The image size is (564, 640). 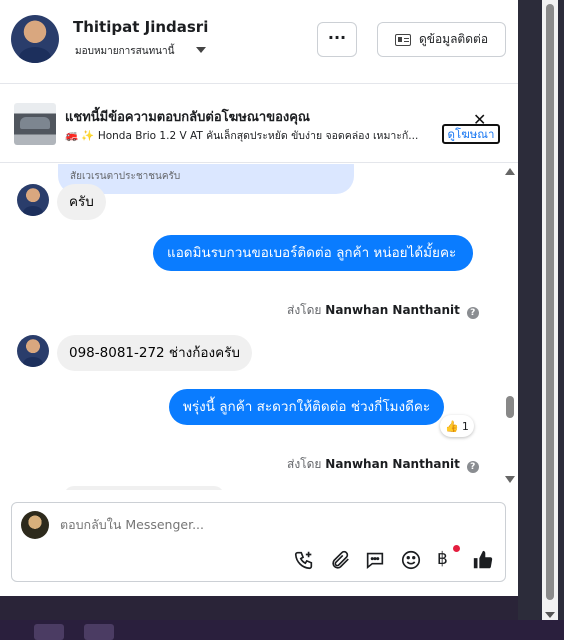 I want to click on reply-composer: ฿, so click(x=258, y=542).